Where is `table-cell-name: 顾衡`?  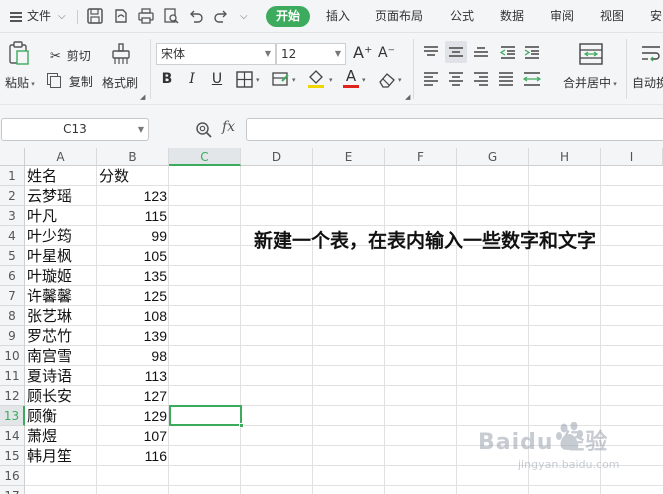 table-cell-name: 顾衡 is located at coordinates (62, 416).